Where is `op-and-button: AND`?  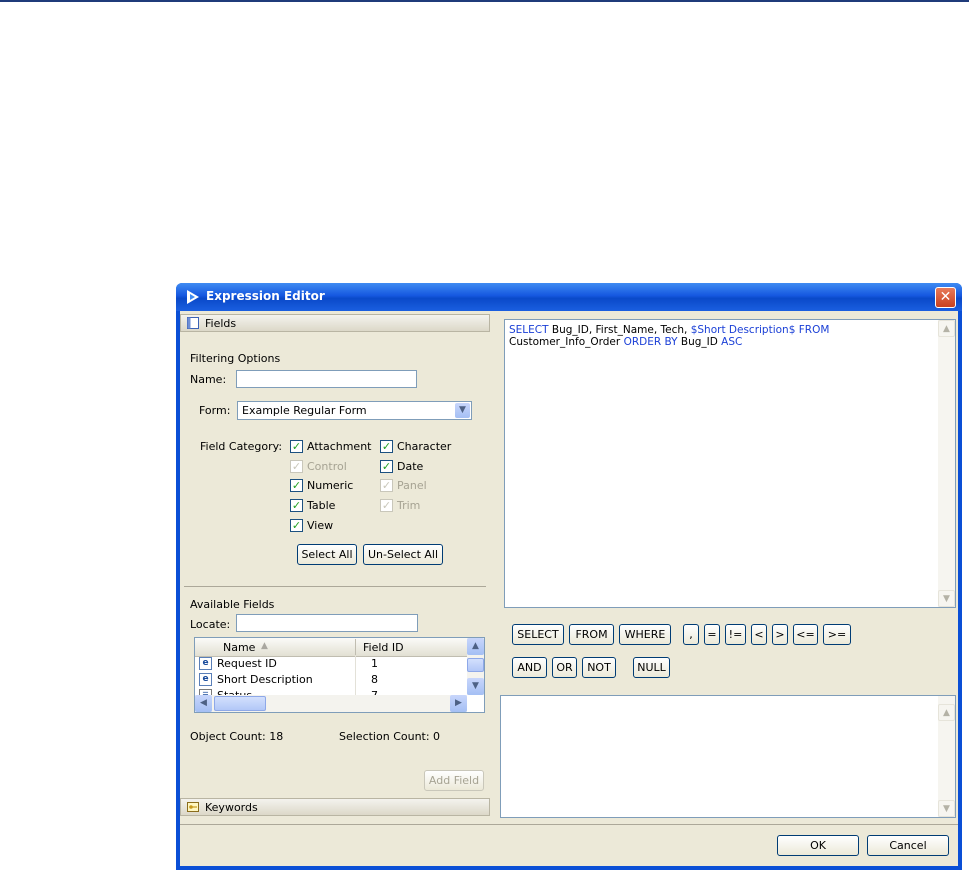
op-and-button: AND is located at coordinates (529, 667).